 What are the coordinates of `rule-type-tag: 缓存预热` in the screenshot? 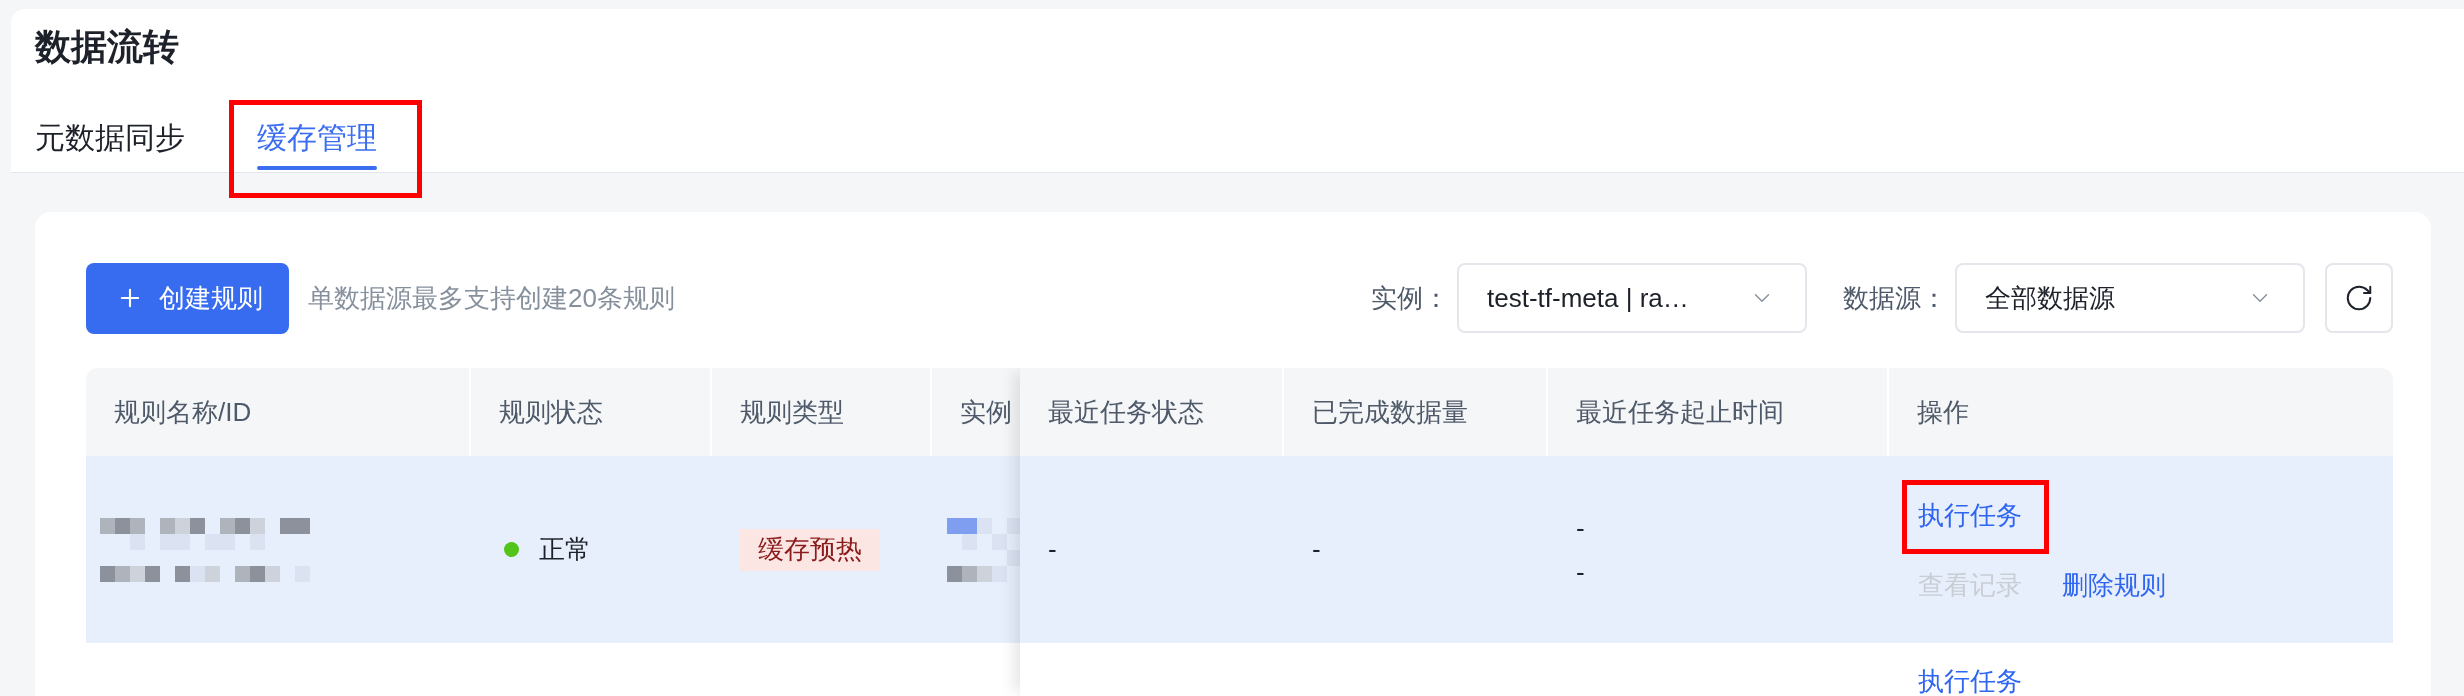 It's located at (810, 549).